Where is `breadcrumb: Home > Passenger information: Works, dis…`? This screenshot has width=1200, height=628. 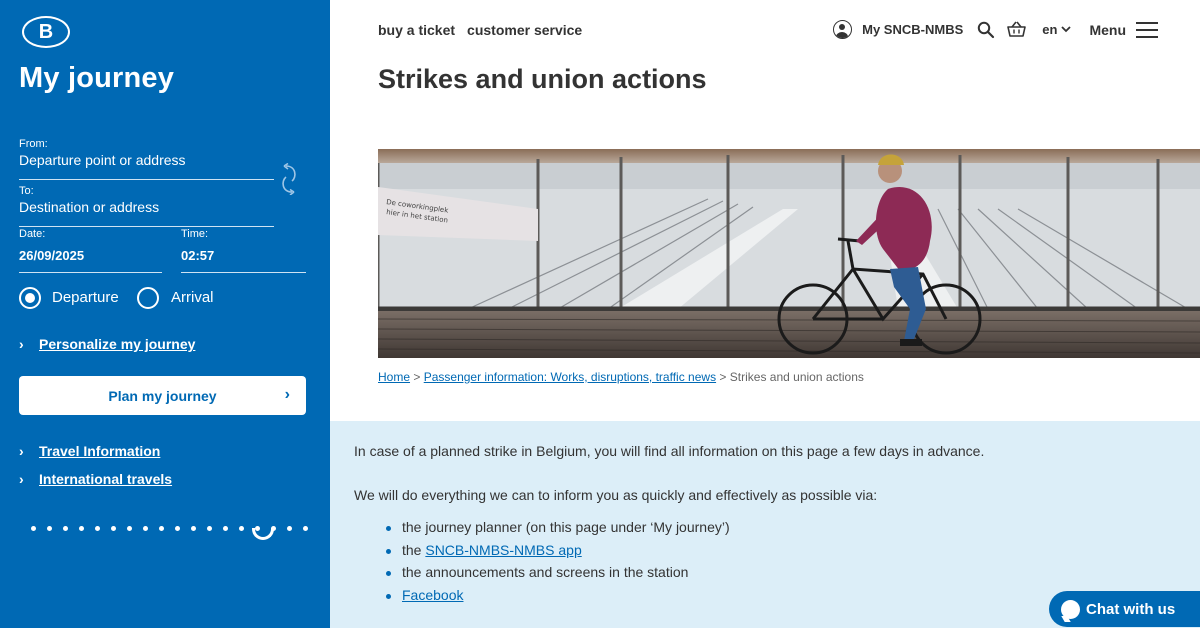
breadcrumb: Home > Passenger information: Works, dis… is located at coordinates (621, 377).